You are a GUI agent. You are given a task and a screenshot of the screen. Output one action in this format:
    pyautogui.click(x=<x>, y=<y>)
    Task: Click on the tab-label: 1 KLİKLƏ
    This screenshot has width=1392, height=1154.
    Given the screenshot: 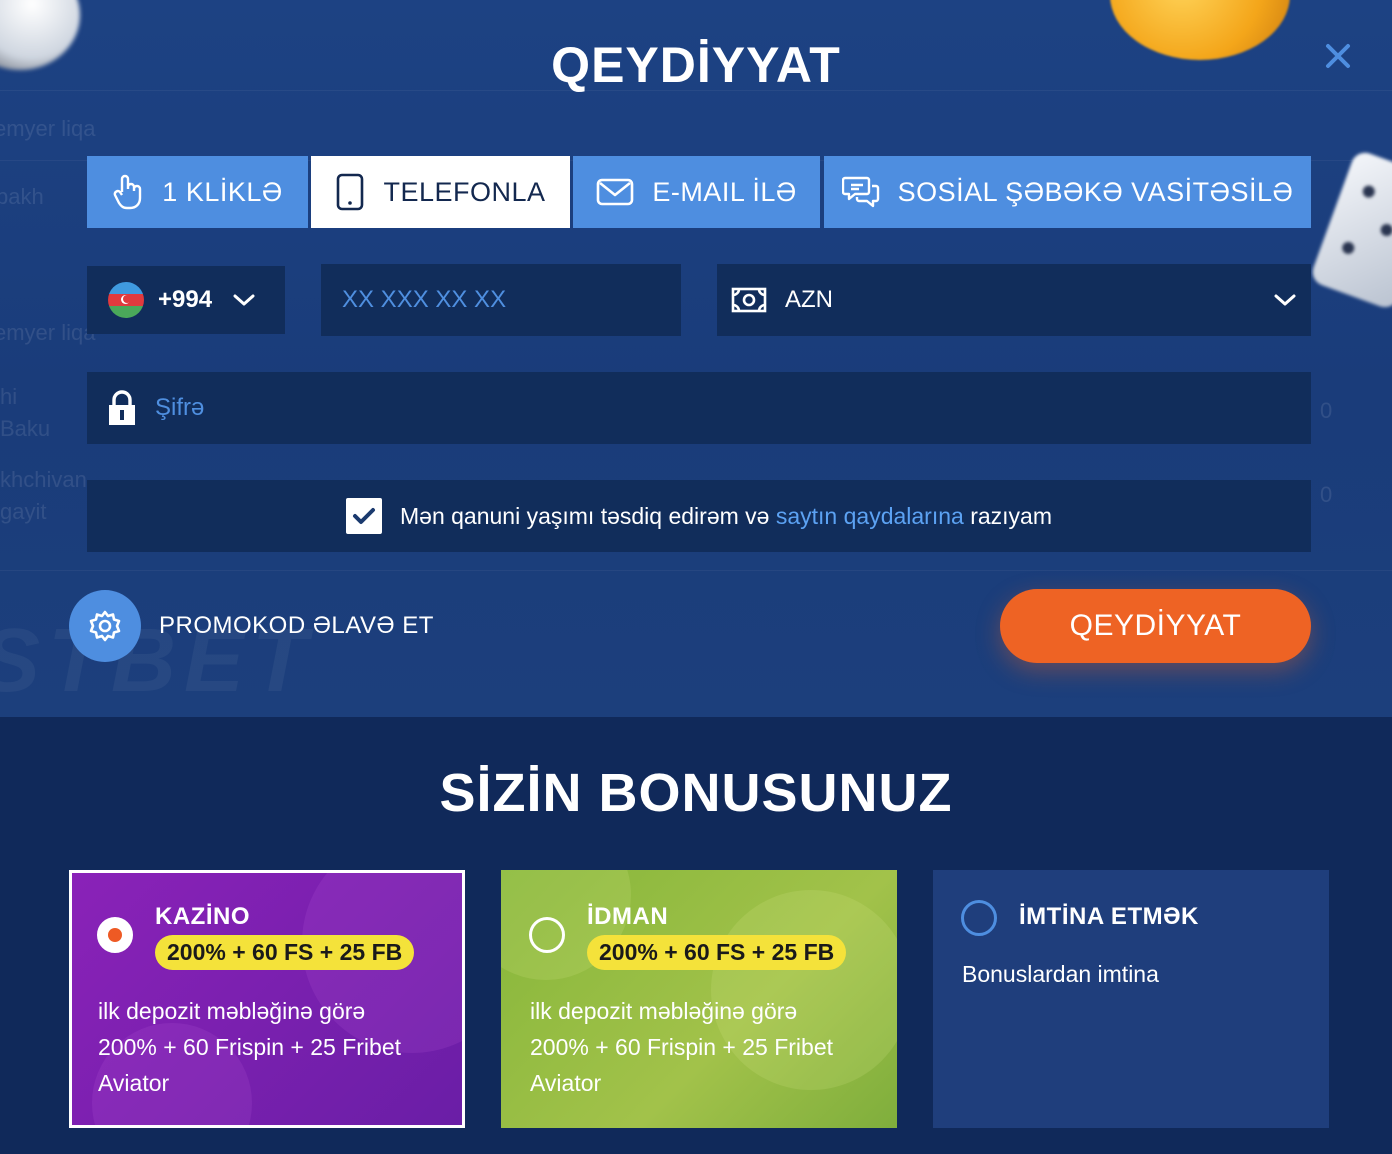 What is the action you would take?
    pyautogui.click(x=222, y=191)
    